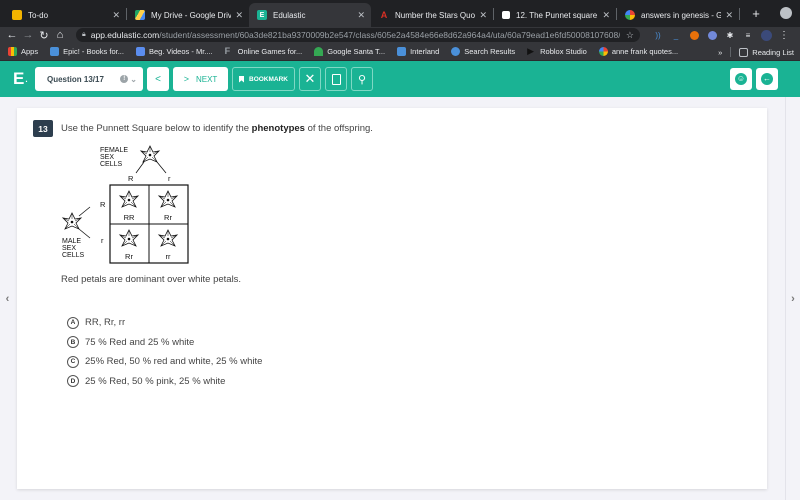  What do you see at coordinates (681, 15) in the screenshot?
I see `tab-title: answers in genesis - Googl` at bounding box center [681, 15].